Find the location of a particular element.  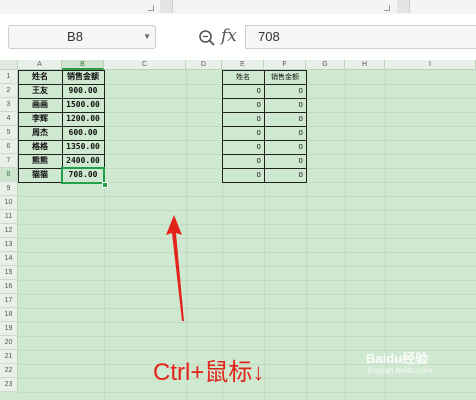

row-header-5: 5 is located at coordinates (9, 133).